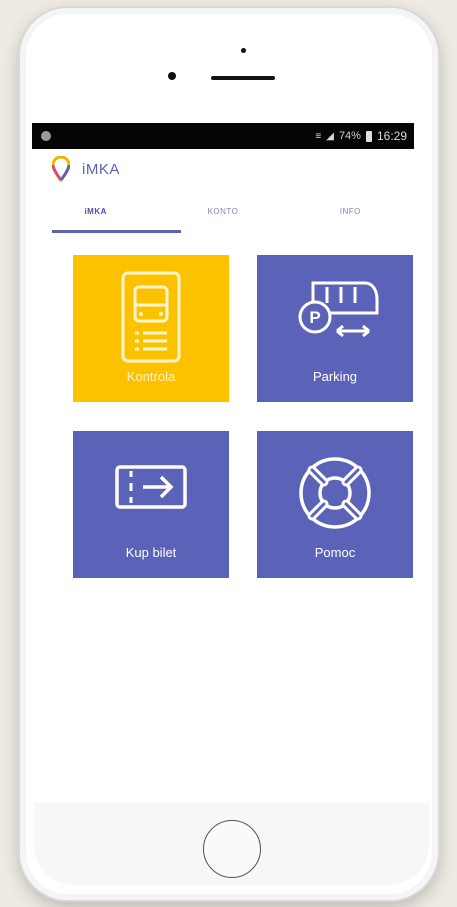  Describe the element at coordinates (223, 169) in the screenshot. I see `app-bar: iMKA` at that location.